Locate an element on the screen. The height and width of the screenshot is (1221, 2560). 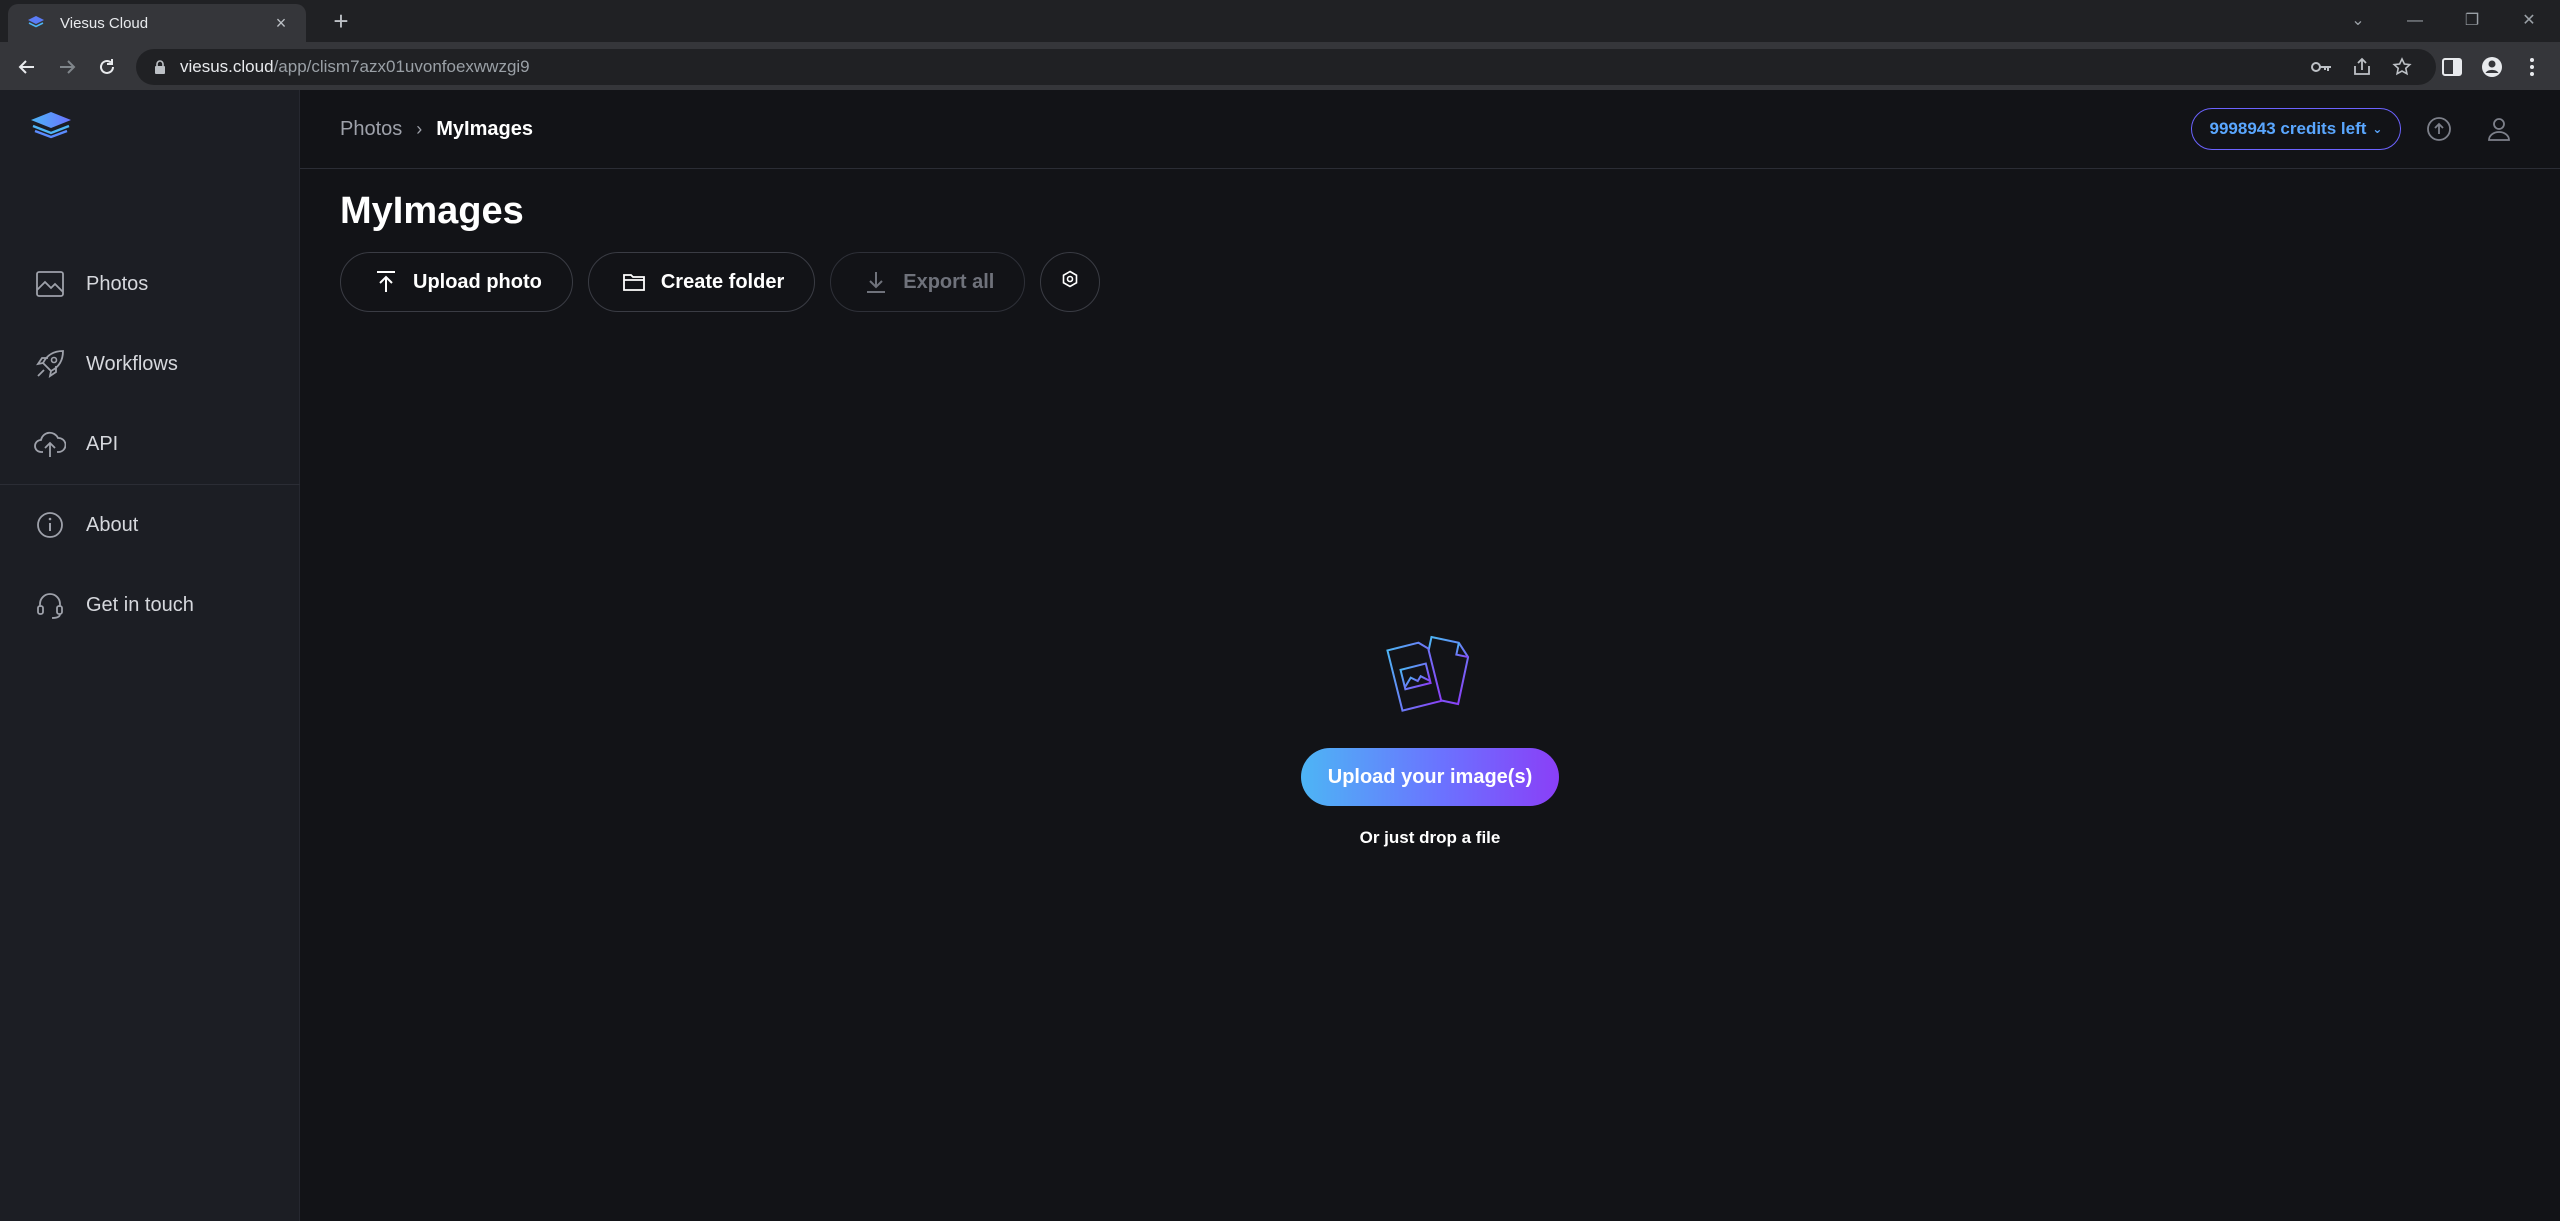
credits-label: 9998943 credits left is located at coordinates (2288, 128).